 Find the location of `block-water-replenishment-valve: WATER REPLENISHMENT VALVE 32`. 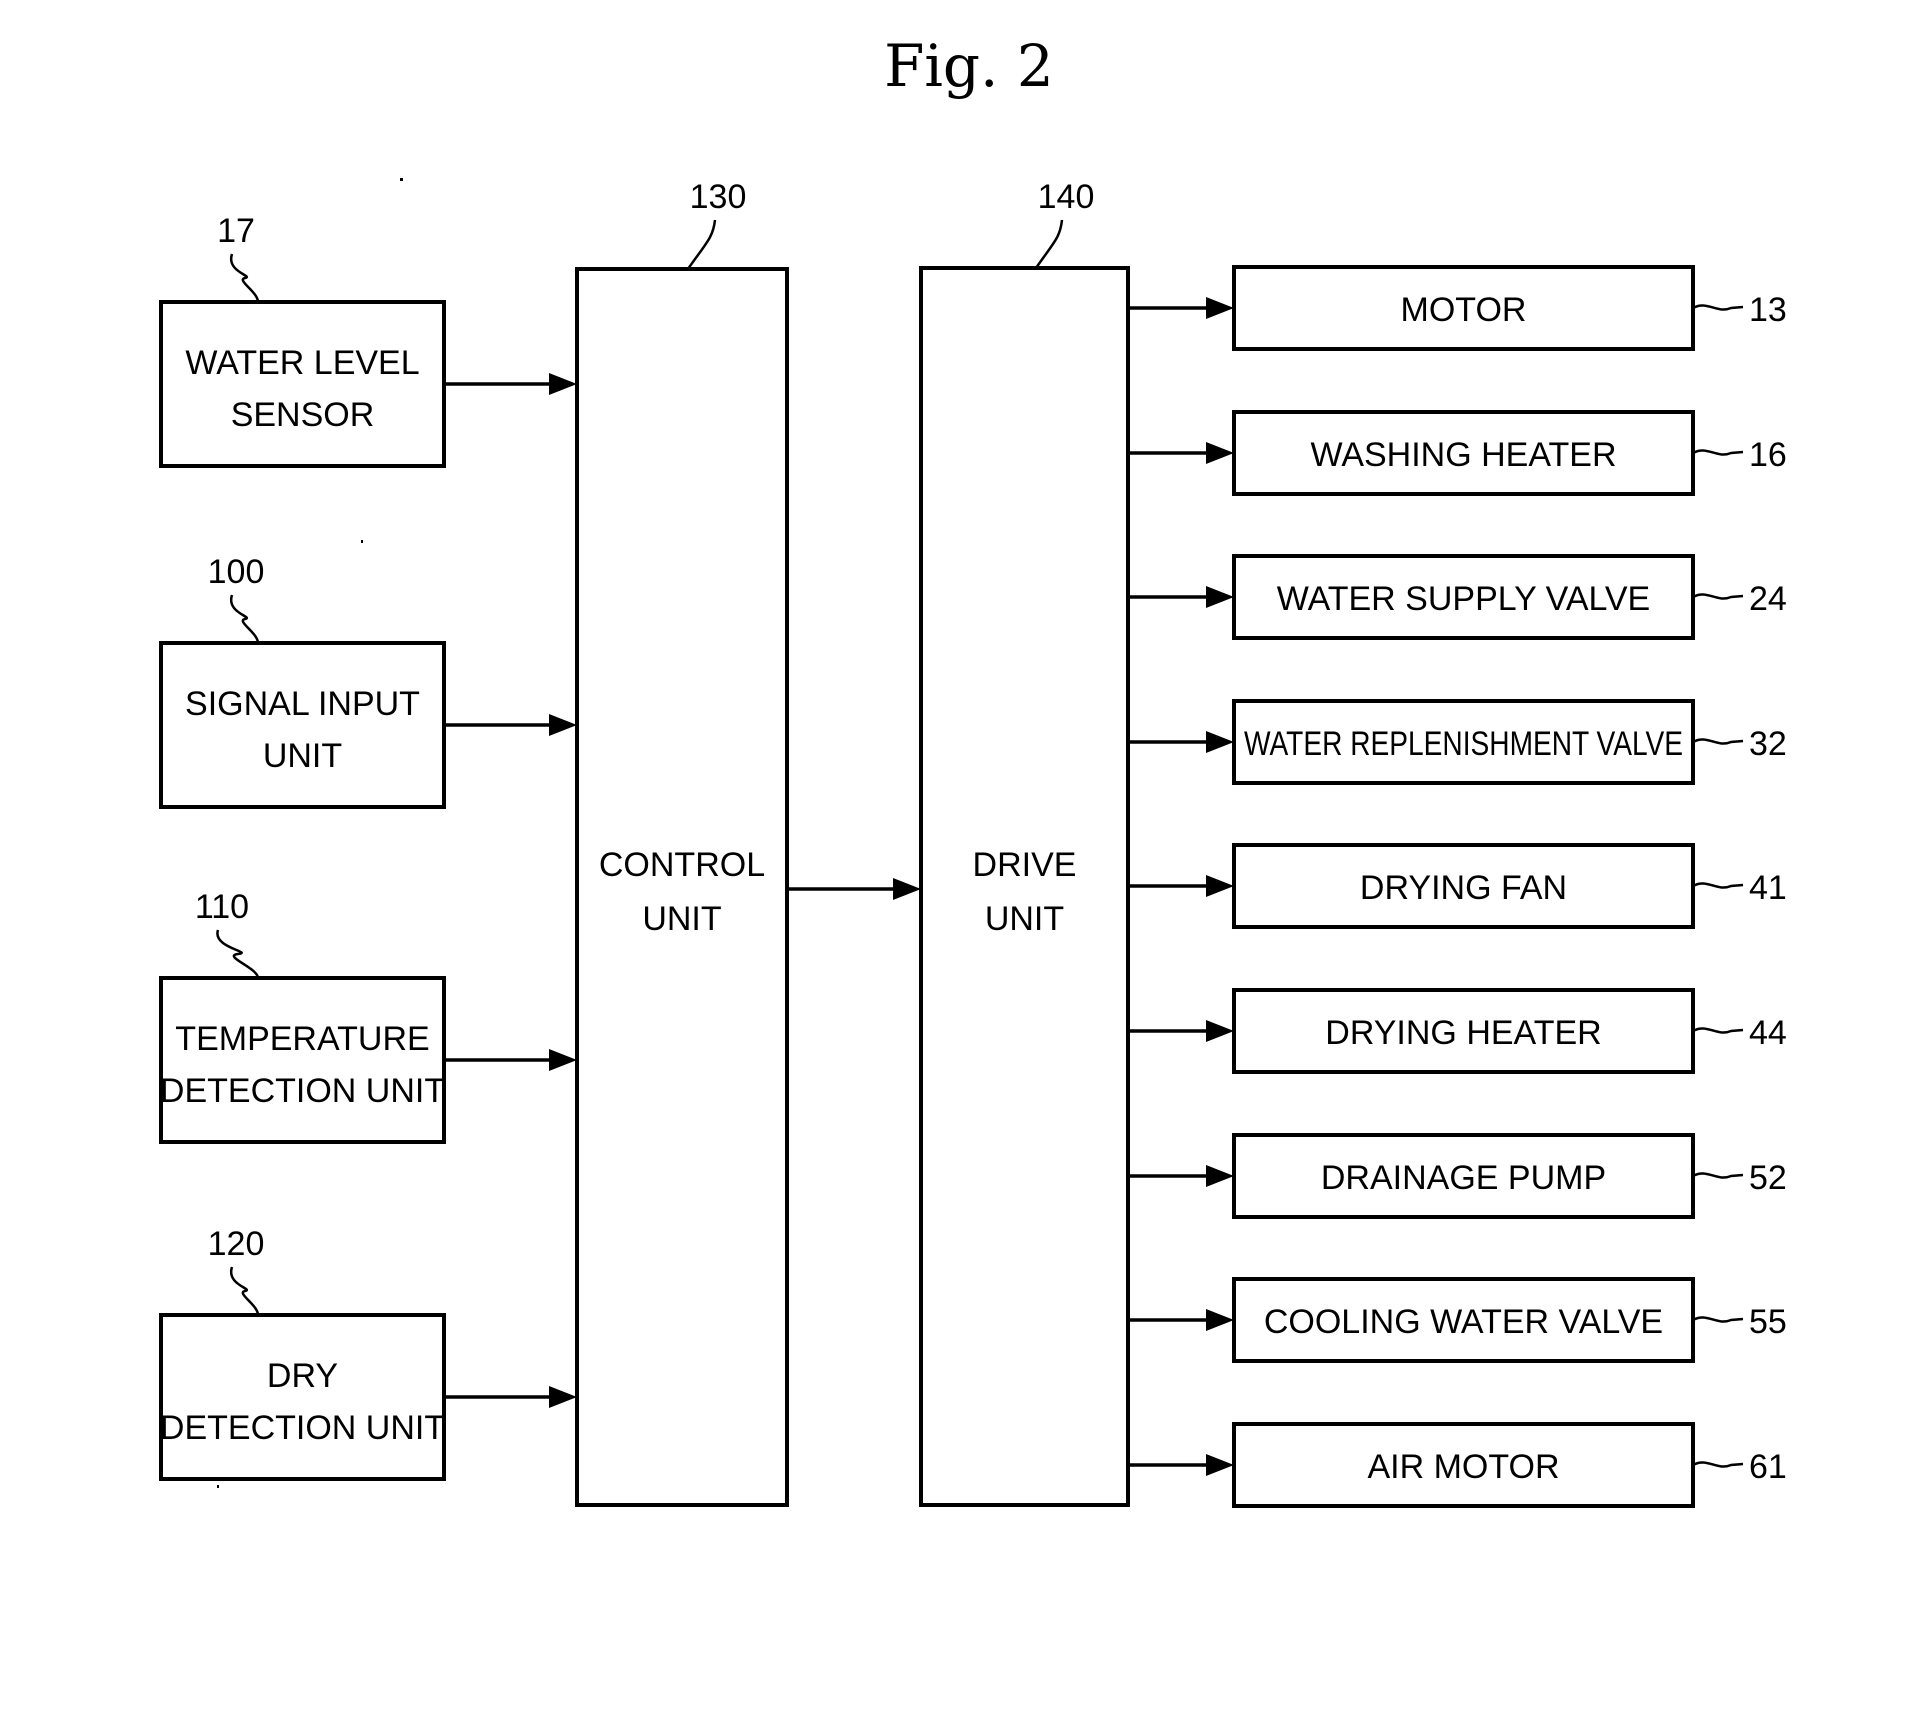

block-water-replenishment-valve: WATER REPLENISHMENT VALVE 32 is located at coordinates (1509, 742).